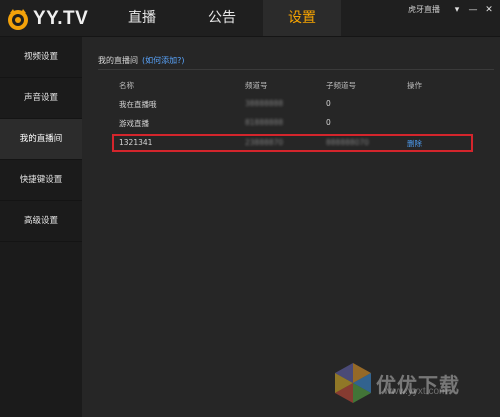 The width and height of the screenshot is (500, 417). I want to click on table-row-subchannel: 888888070, so click(347, 142).